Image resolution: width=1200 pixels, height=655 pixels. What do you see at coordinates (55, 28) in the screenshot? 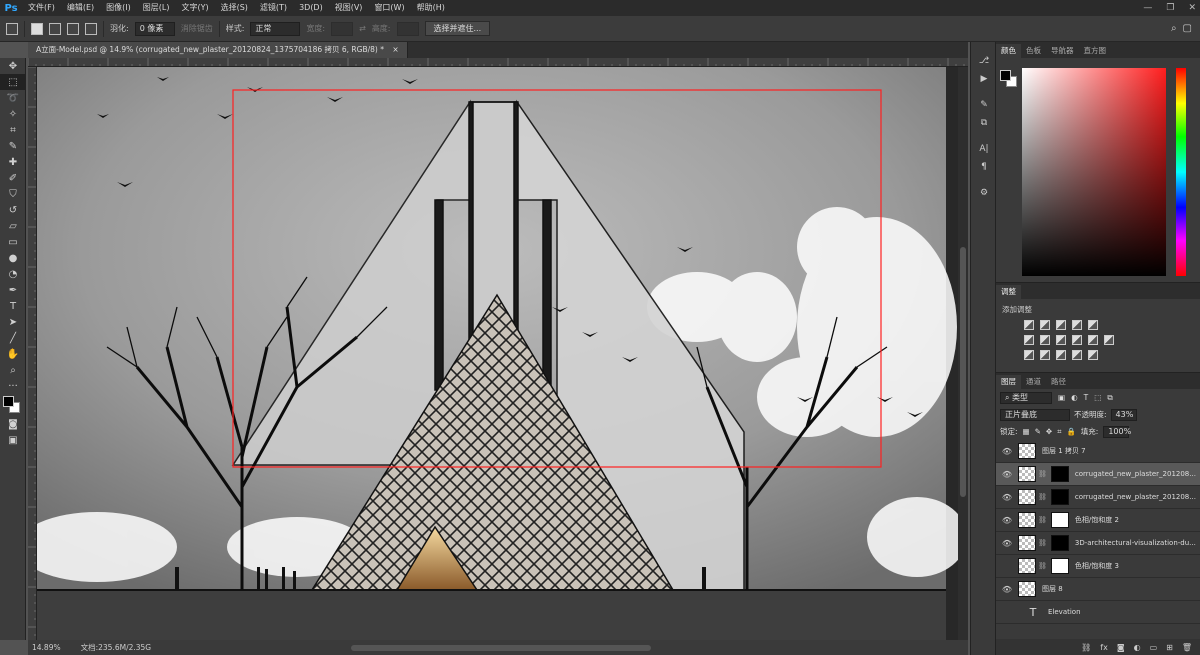
I see `add-selection-icon` at bounding box center [55, 28].